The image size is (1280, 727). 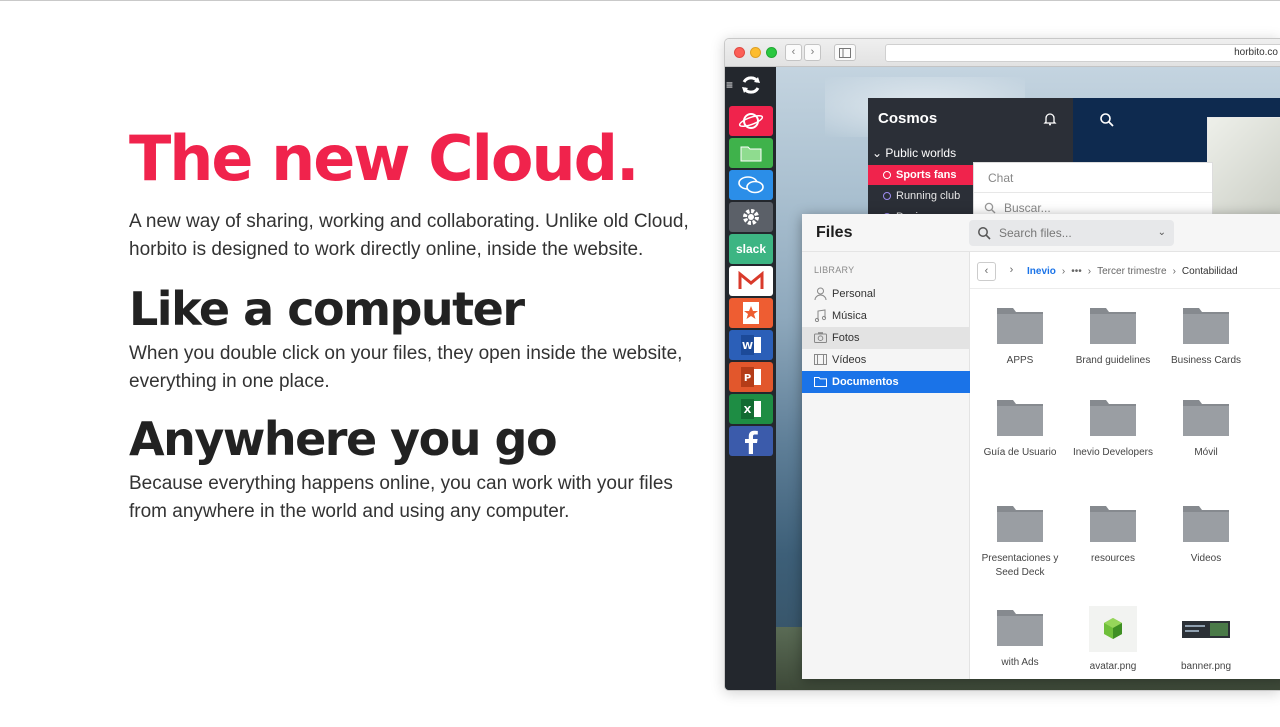 I want to click on bell-icon, so click(x=1050, y=119).